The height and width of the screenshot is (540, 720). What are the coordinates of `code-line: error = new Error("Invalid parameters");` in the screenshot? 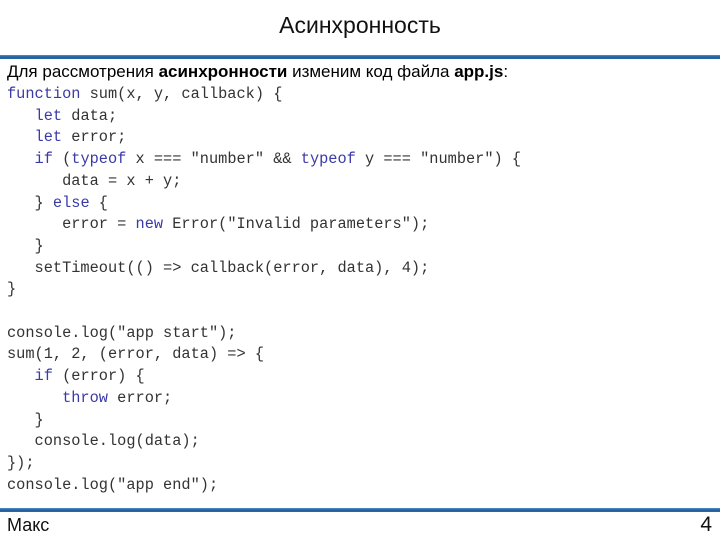 It's located at (264, 225).